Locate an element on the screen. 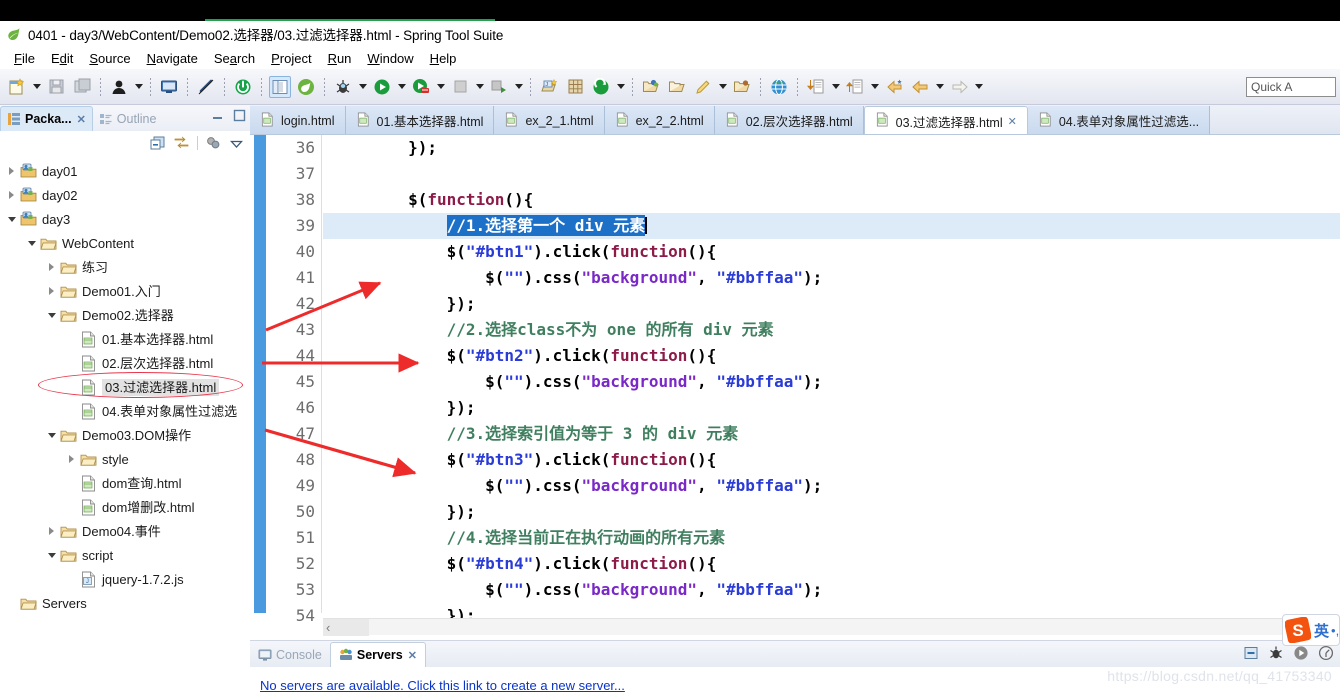 The width and height of the screenshot is (1340, 697). tree-item: day3 is located at coordinates (125, 219).